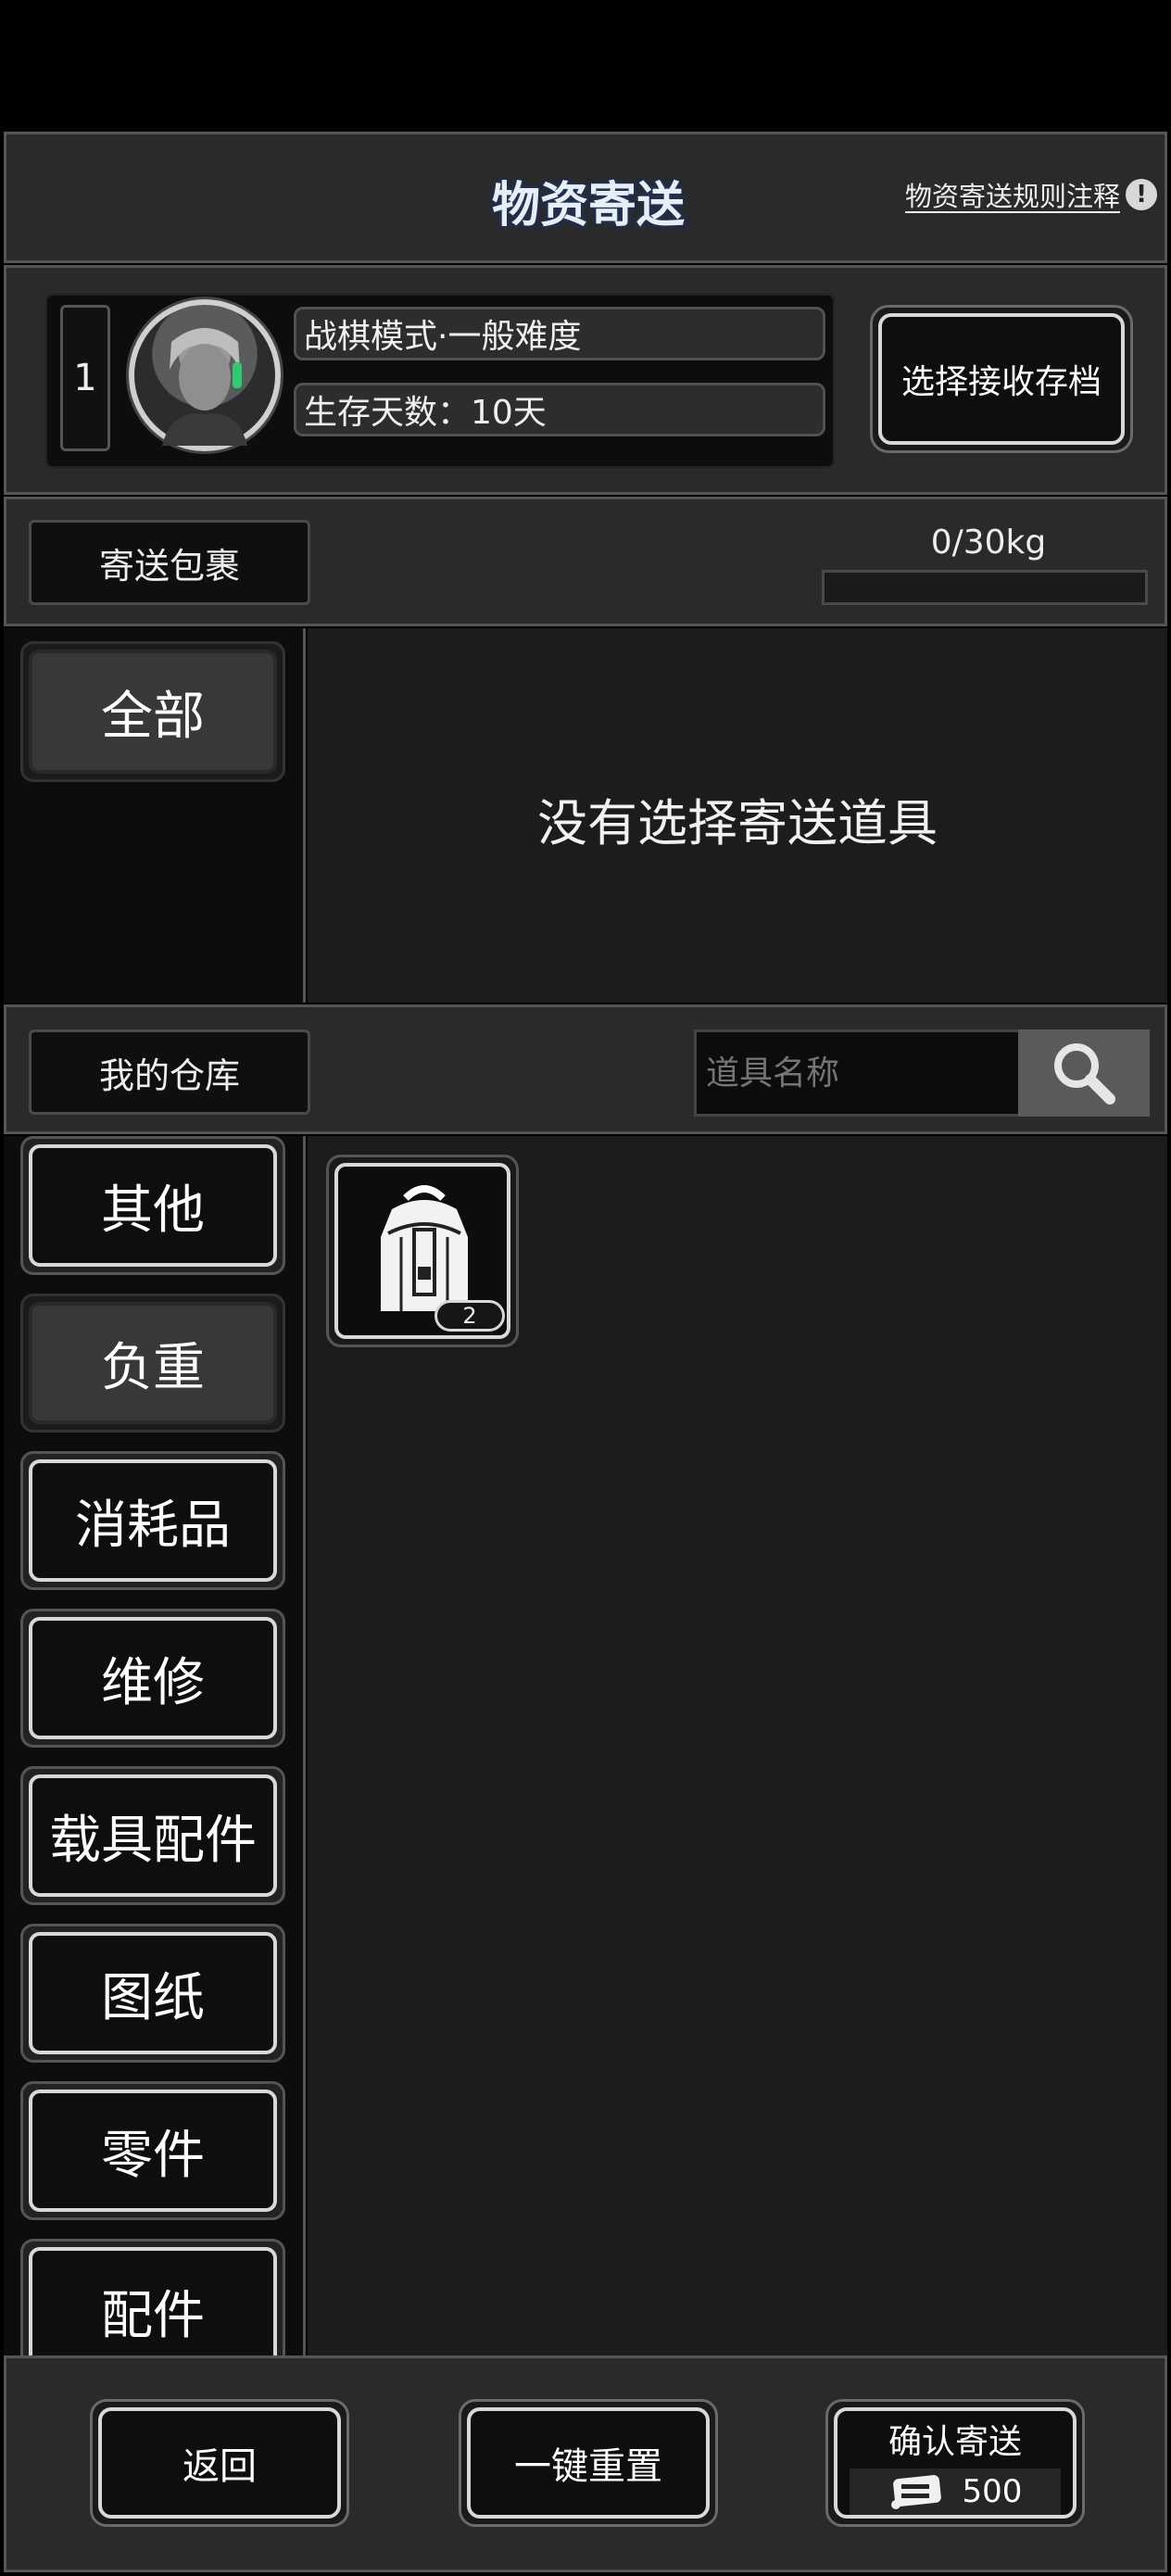 This screenshot has width=1171, height=2576. I want to click on slot-number: 1, so click(85, 378).